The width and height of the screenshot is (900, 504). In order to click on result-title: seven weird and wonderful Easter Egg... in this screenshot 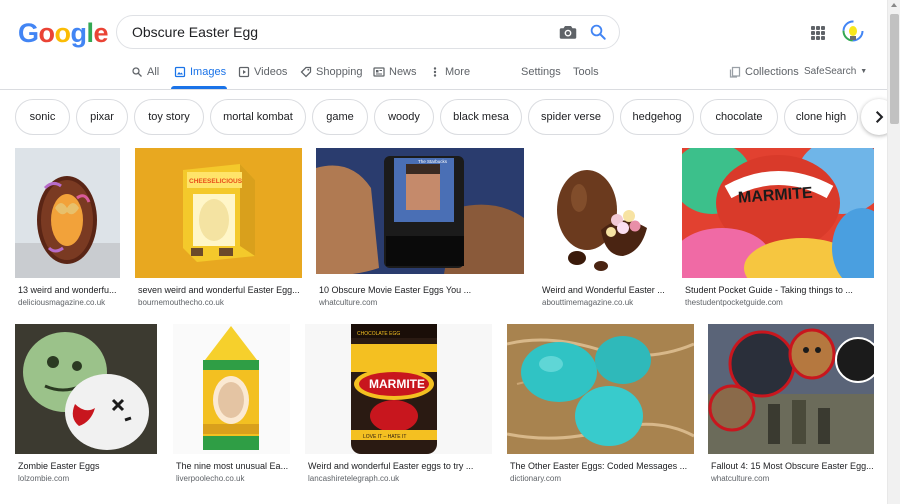, I will do `click(220, 290)`.